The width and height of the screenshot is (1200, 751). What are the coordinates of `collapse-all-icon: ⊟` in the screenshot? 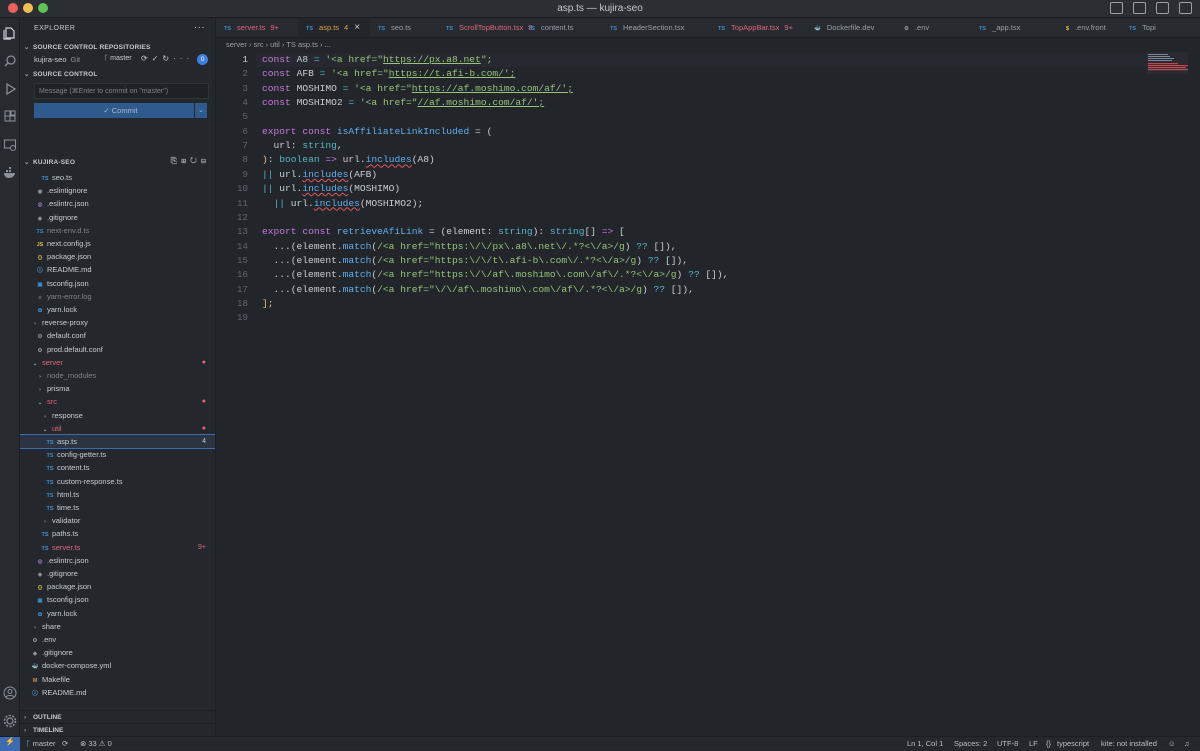 It's located at (205, 160).